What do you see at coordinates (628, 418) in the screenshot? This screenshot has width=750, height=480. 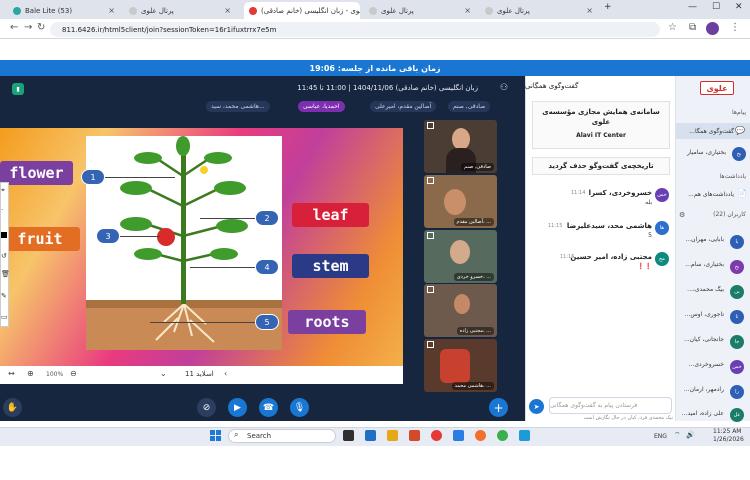 I see `typing-indicator: نیک محمدی فرد، کیان در حال نگارش است` at bounding box center [628, 418].